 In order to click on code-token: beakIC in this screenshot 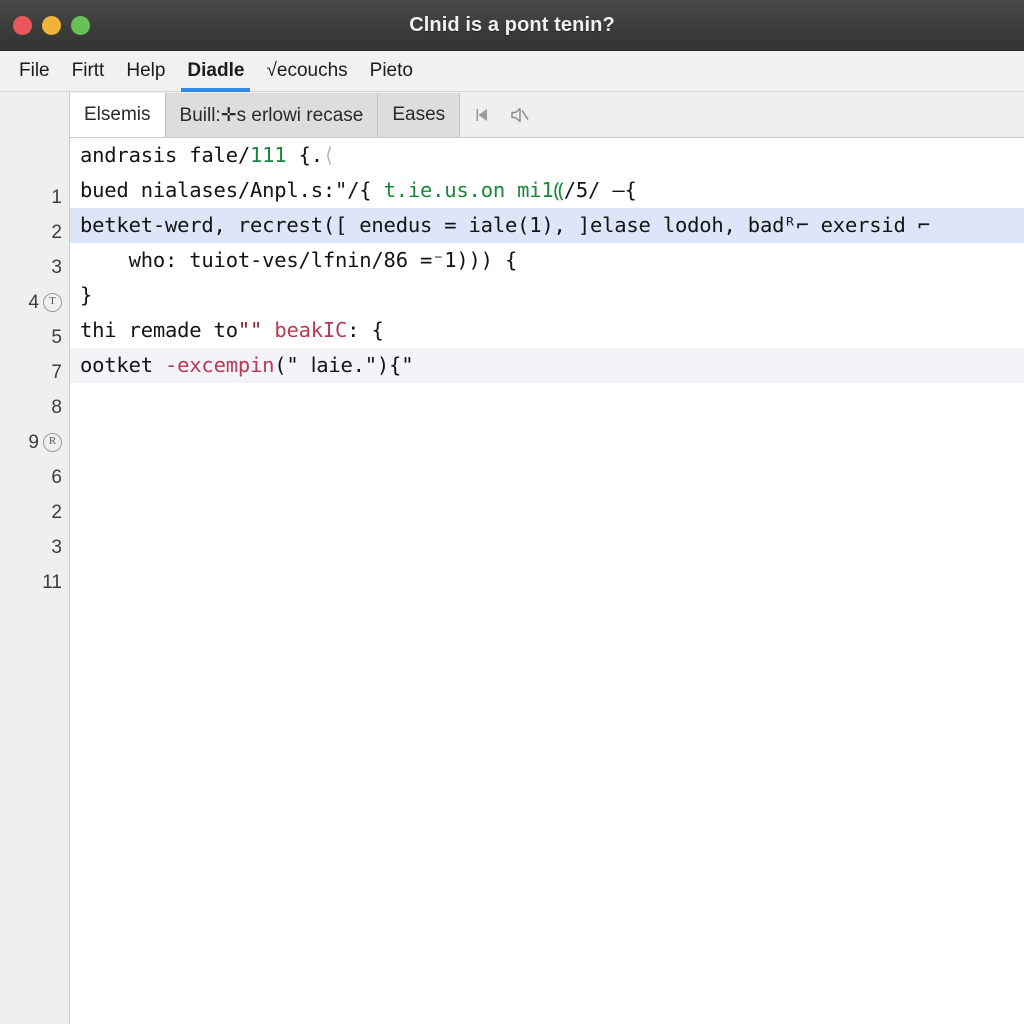, I will do `click(311, 330)`.